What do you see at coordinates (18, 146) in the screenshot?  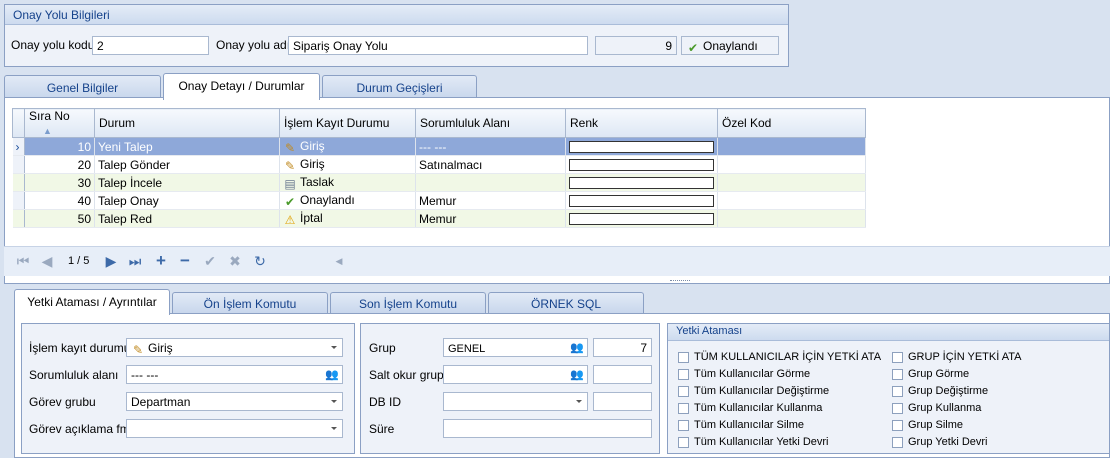 I see `row-indicator-icon: ›` at bounding box center [18, 146].